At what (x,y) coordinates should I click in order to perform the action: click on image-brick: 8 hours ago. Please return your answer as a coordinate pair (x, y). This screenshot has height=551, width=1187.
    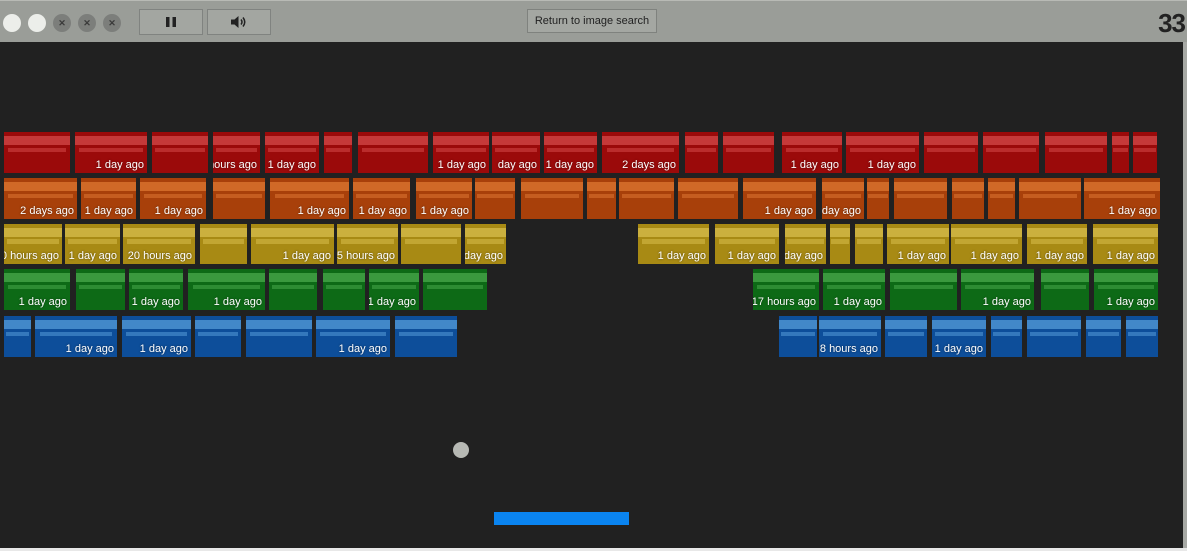
    Looking at the image, I should click on (850, 336).